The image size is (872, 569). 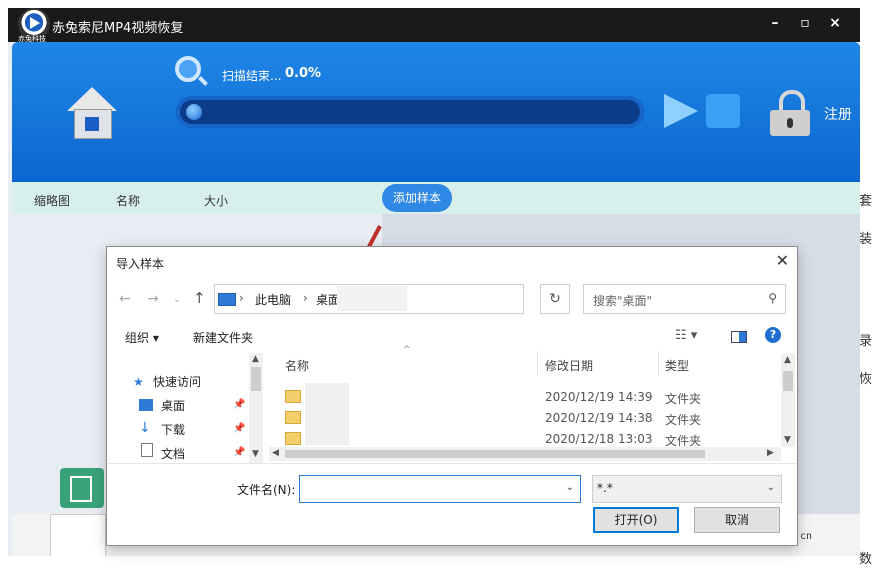 What do you see at coordinates (737, 520) in the screenshot?
I see `cancel-button: 取消` at bounding box center [737, 520].